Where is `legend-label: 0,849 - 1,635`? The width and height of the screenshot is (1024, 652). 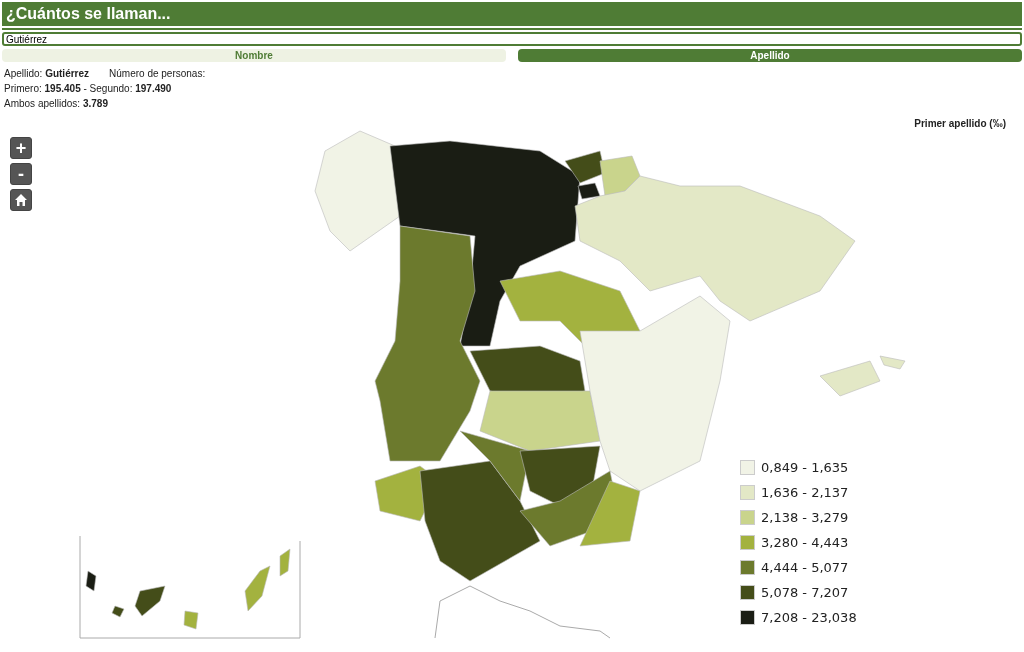 legend-label: 0,849 - 1,635 is located at coordinates (805, 467).